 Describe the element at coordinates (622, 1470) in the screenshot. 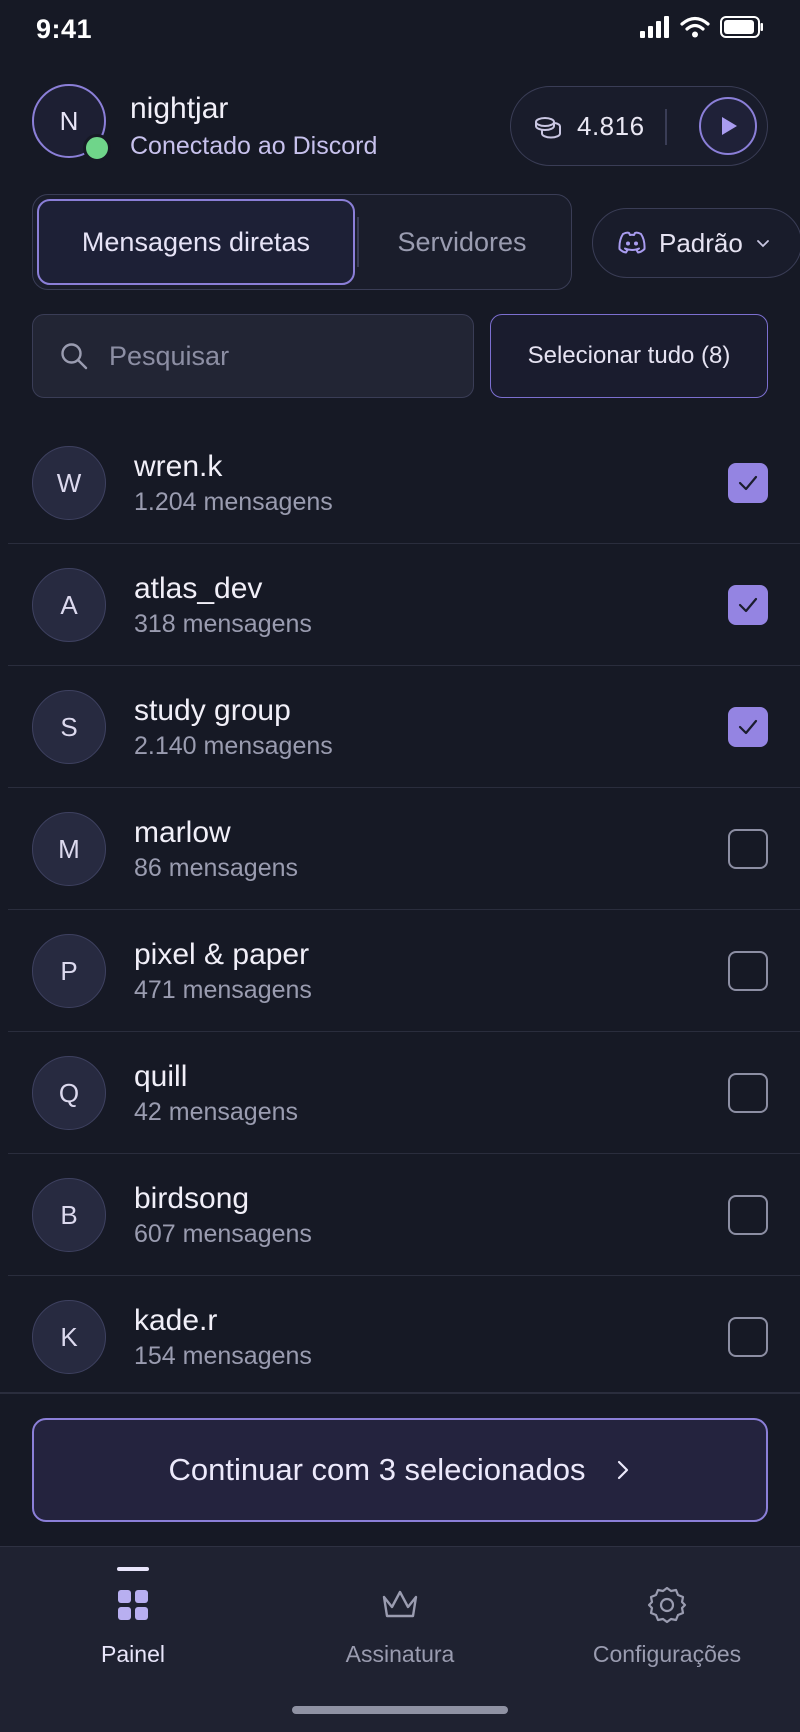

I see `chevron-right-icon` at that location.